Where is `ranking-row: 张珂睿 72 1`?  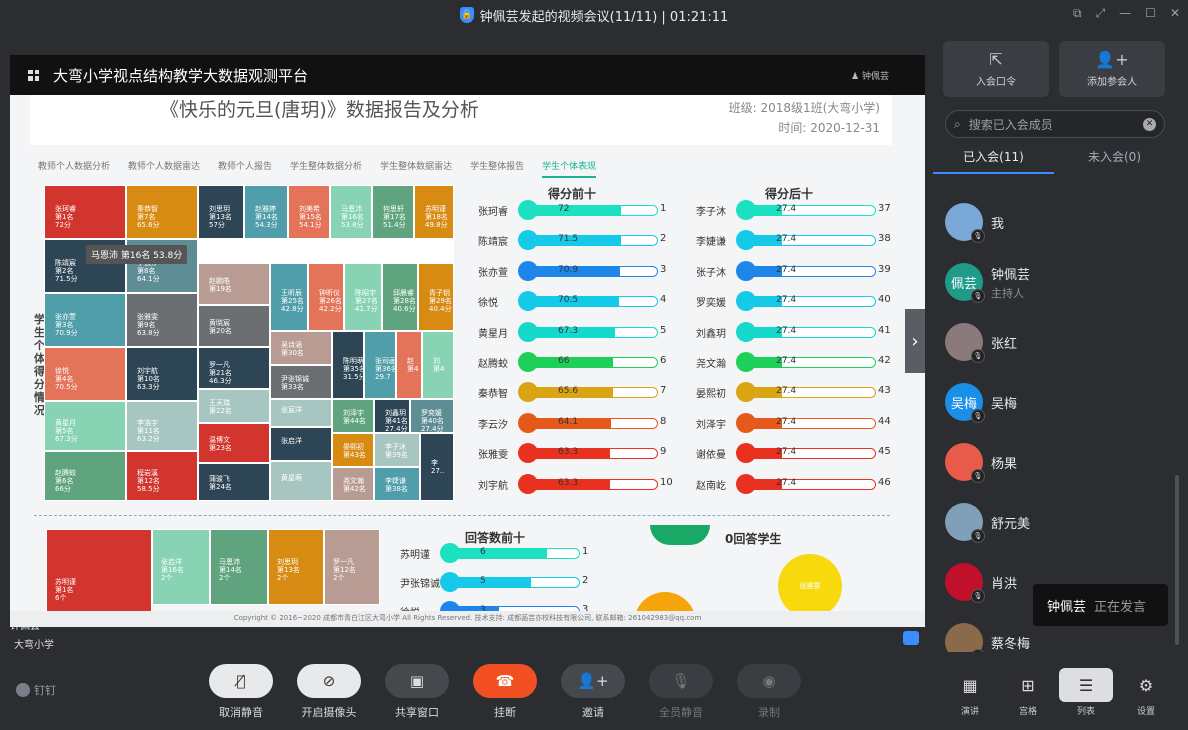 ranking-row: 张珂睿 72 1 is located at coordinates (578, 210).